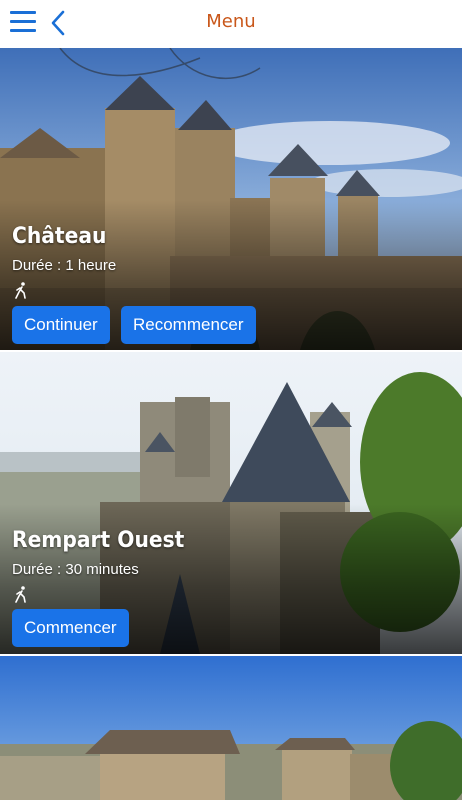 This screenshot has width=462, height=800. Describe the element at coordinates (98, 540) in the screenshot. I see `card-title: Rempart Ouest` at that location.